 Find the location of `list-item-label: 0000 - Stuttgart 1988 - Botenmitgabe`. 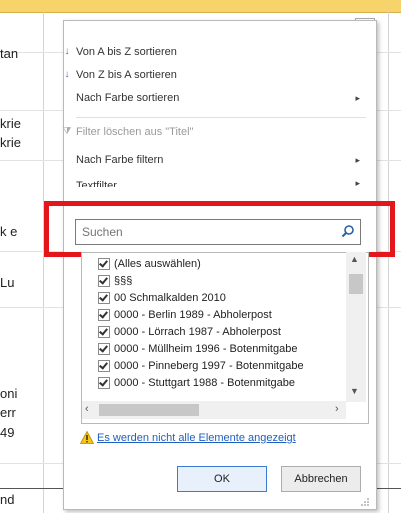

list-item-label: 0000 - Stuttgart 1988 - Botenmitgabe is located at coordinates (205, 383).